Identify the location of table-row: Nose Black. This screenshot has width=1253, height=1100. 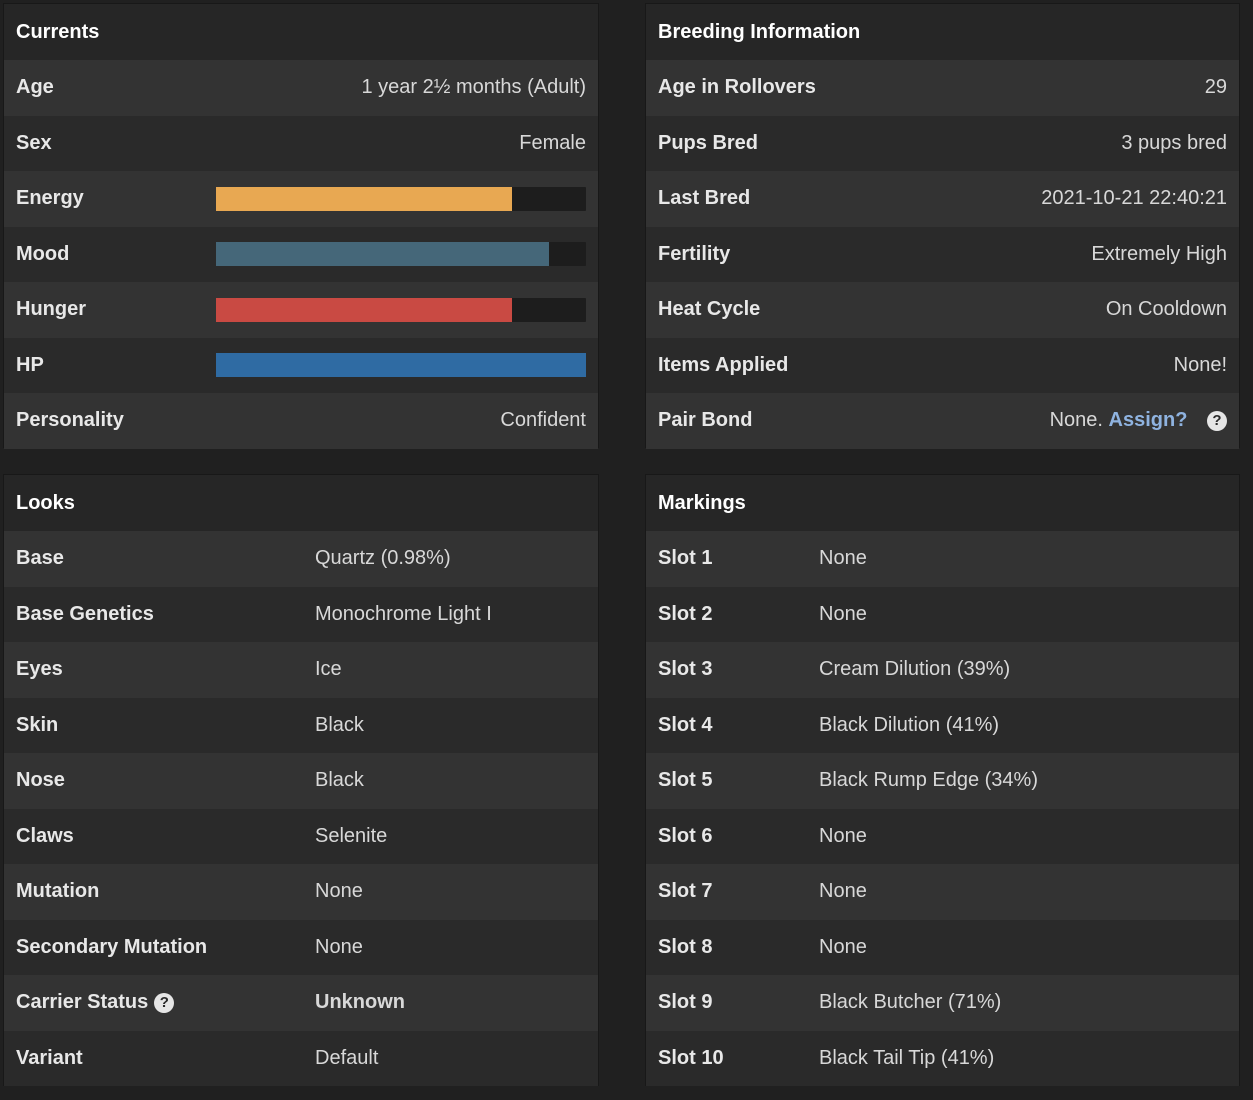
(301, 781).